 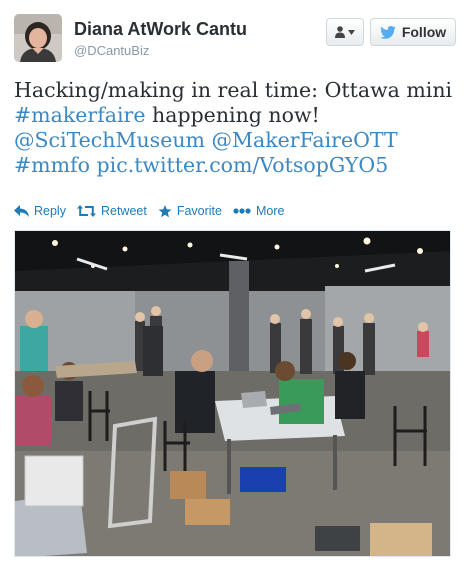 I want to click on retweet-icon, so click(x=86, y=211).